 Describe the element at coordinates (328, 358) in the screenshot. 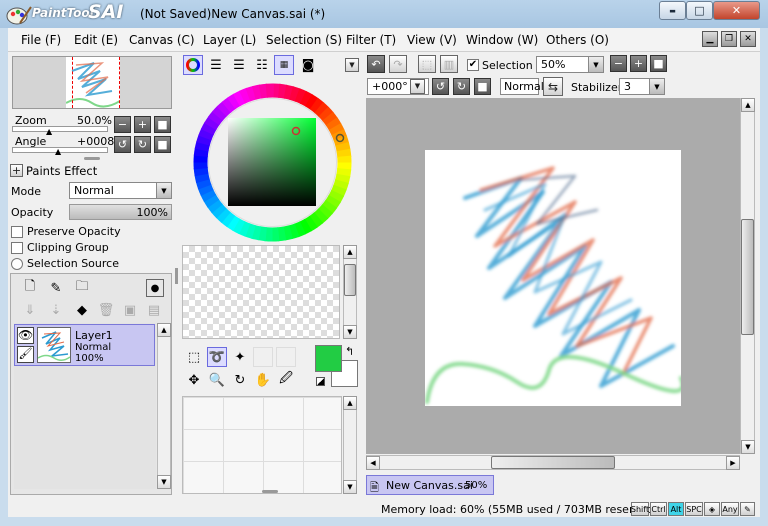

I see `primary-color-swatch` at that location.